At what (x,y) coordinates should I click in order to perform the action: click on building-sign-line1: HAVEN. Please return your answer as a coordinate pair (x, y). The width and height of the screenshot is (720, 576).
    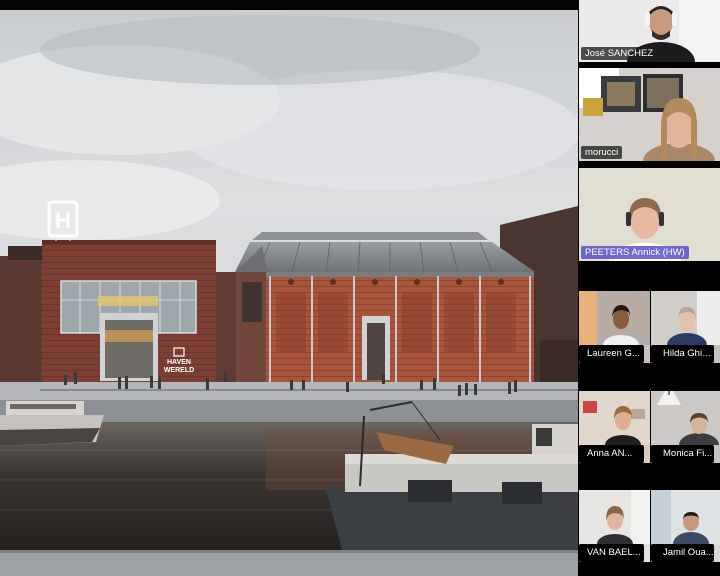
    Looking at the image, I should click on (179, 362).